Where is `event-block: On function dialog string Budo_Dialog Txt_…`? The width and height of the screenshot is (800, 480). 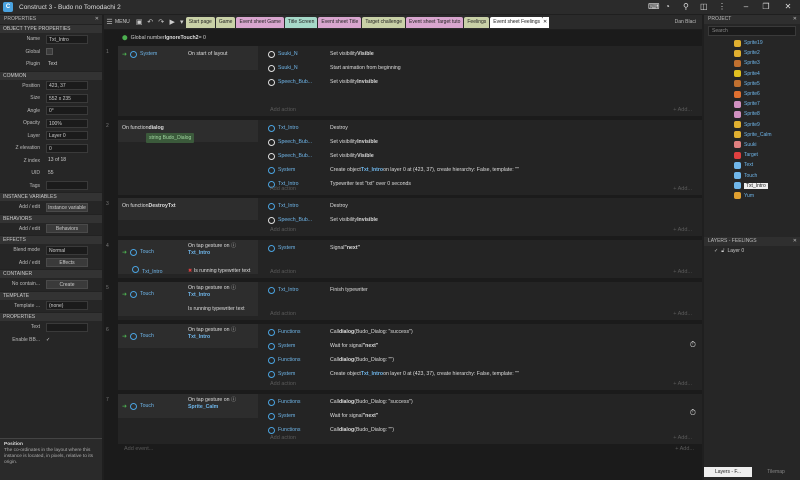
event-block: On function dialog string Budo_Dialog Txt_… is located at coordinates (410, 157).